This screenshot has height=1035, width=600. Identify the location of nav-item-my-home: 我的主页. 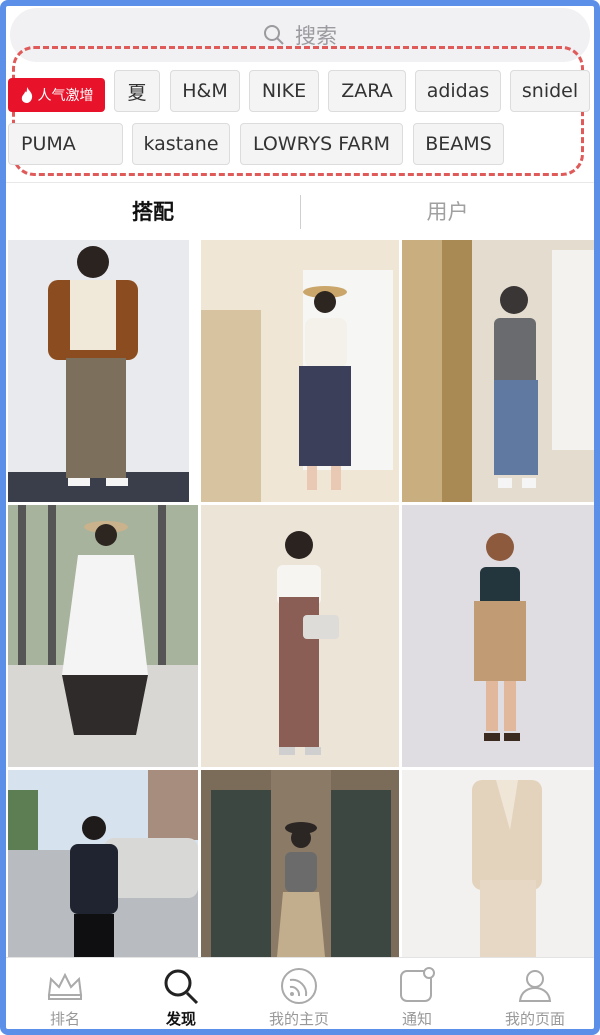
(299, 994).